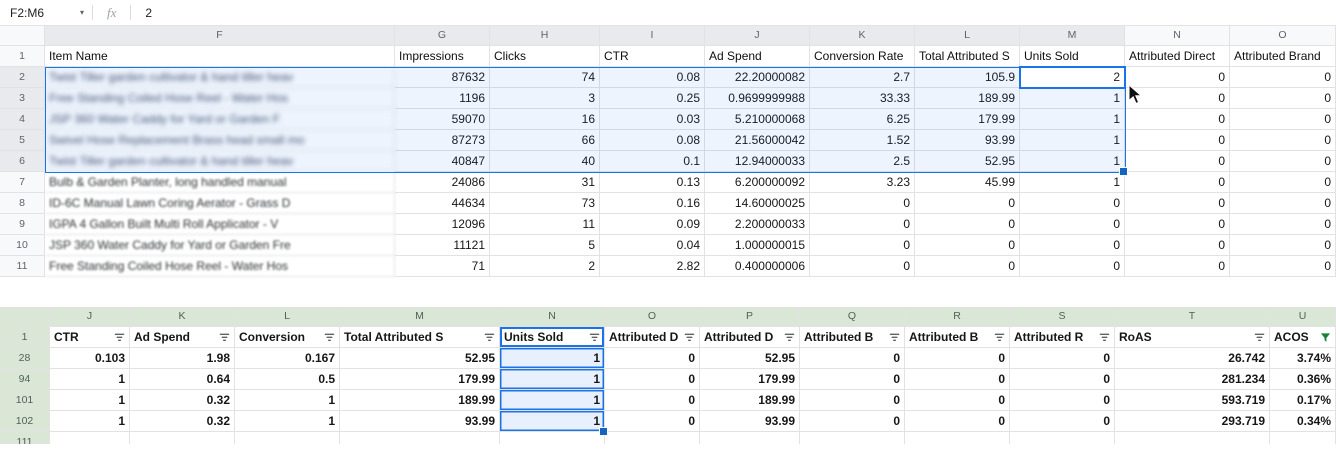 This screenshot has width=1336, height=452. Describe the element at coordinates (25, 379) in the screenshot. I see `row-header: 94` at that location.